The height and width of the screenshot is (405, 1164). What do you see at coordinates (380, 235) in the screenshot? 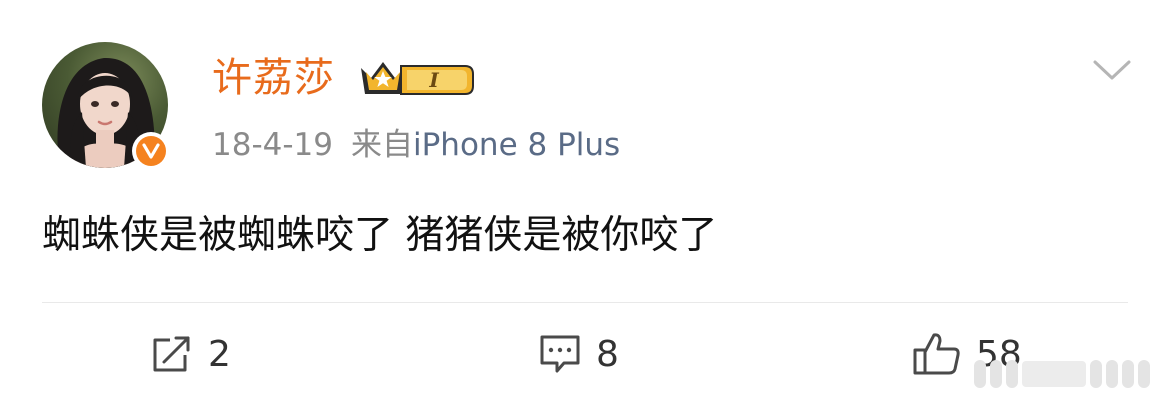
I see `post-text: 蜘蛛侠是被蜘蛛咬了 猪猪侠是被你咬了` at bounding box center [380, 235].